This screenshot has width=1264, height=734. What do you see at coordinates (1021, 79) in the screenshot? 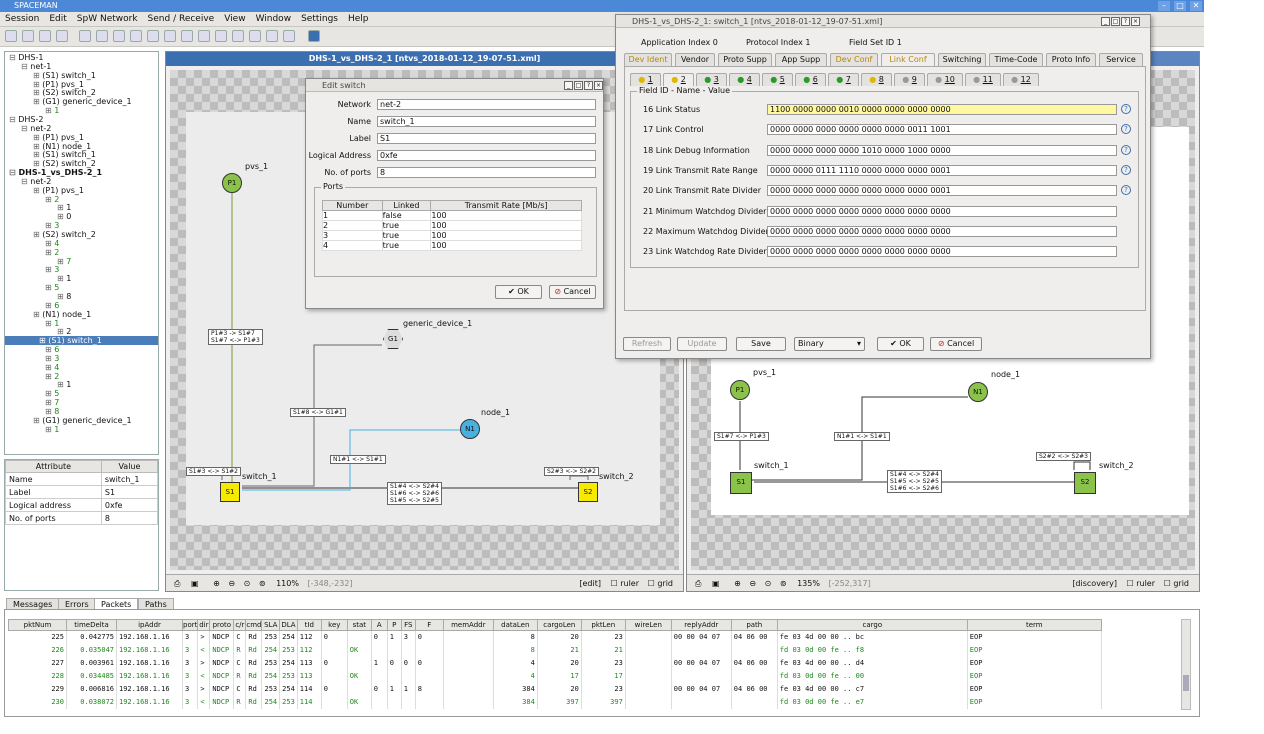
I see `subtab-link-12: ● 12` at bounding box center [1021, 79].